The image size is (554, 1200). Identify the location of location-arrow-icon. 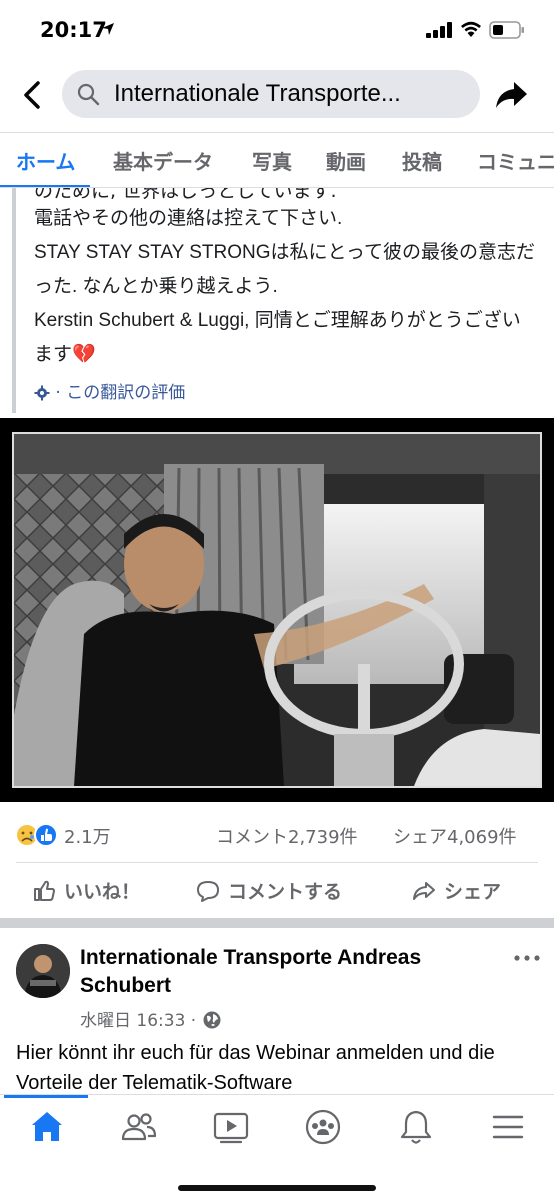
(108, 29).